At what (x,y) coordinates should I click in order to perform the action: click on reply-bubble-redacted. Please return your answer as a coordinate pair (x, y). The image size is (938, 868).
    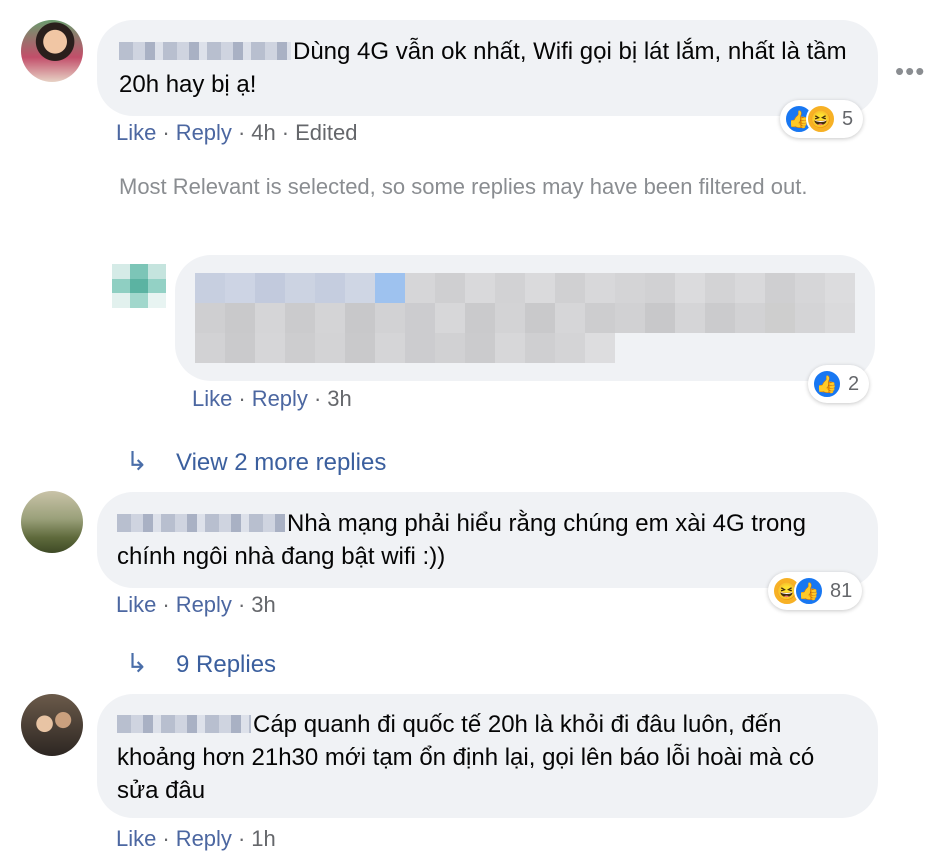
    Looking at the image, I should click on (525, 318).